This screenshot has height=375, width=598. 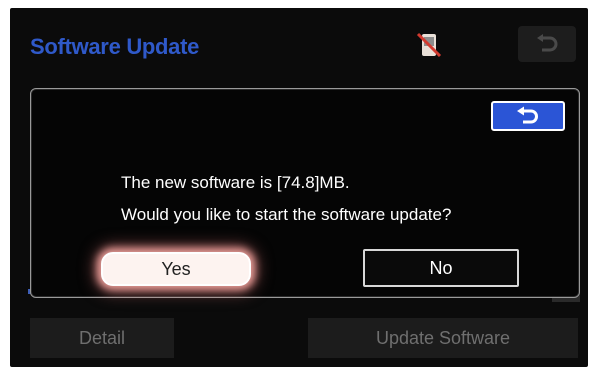 What do you see at coordinates (443, 338) in the screenshot?
I see `update-software-button: Update Software` at bounding box center [443, 338].